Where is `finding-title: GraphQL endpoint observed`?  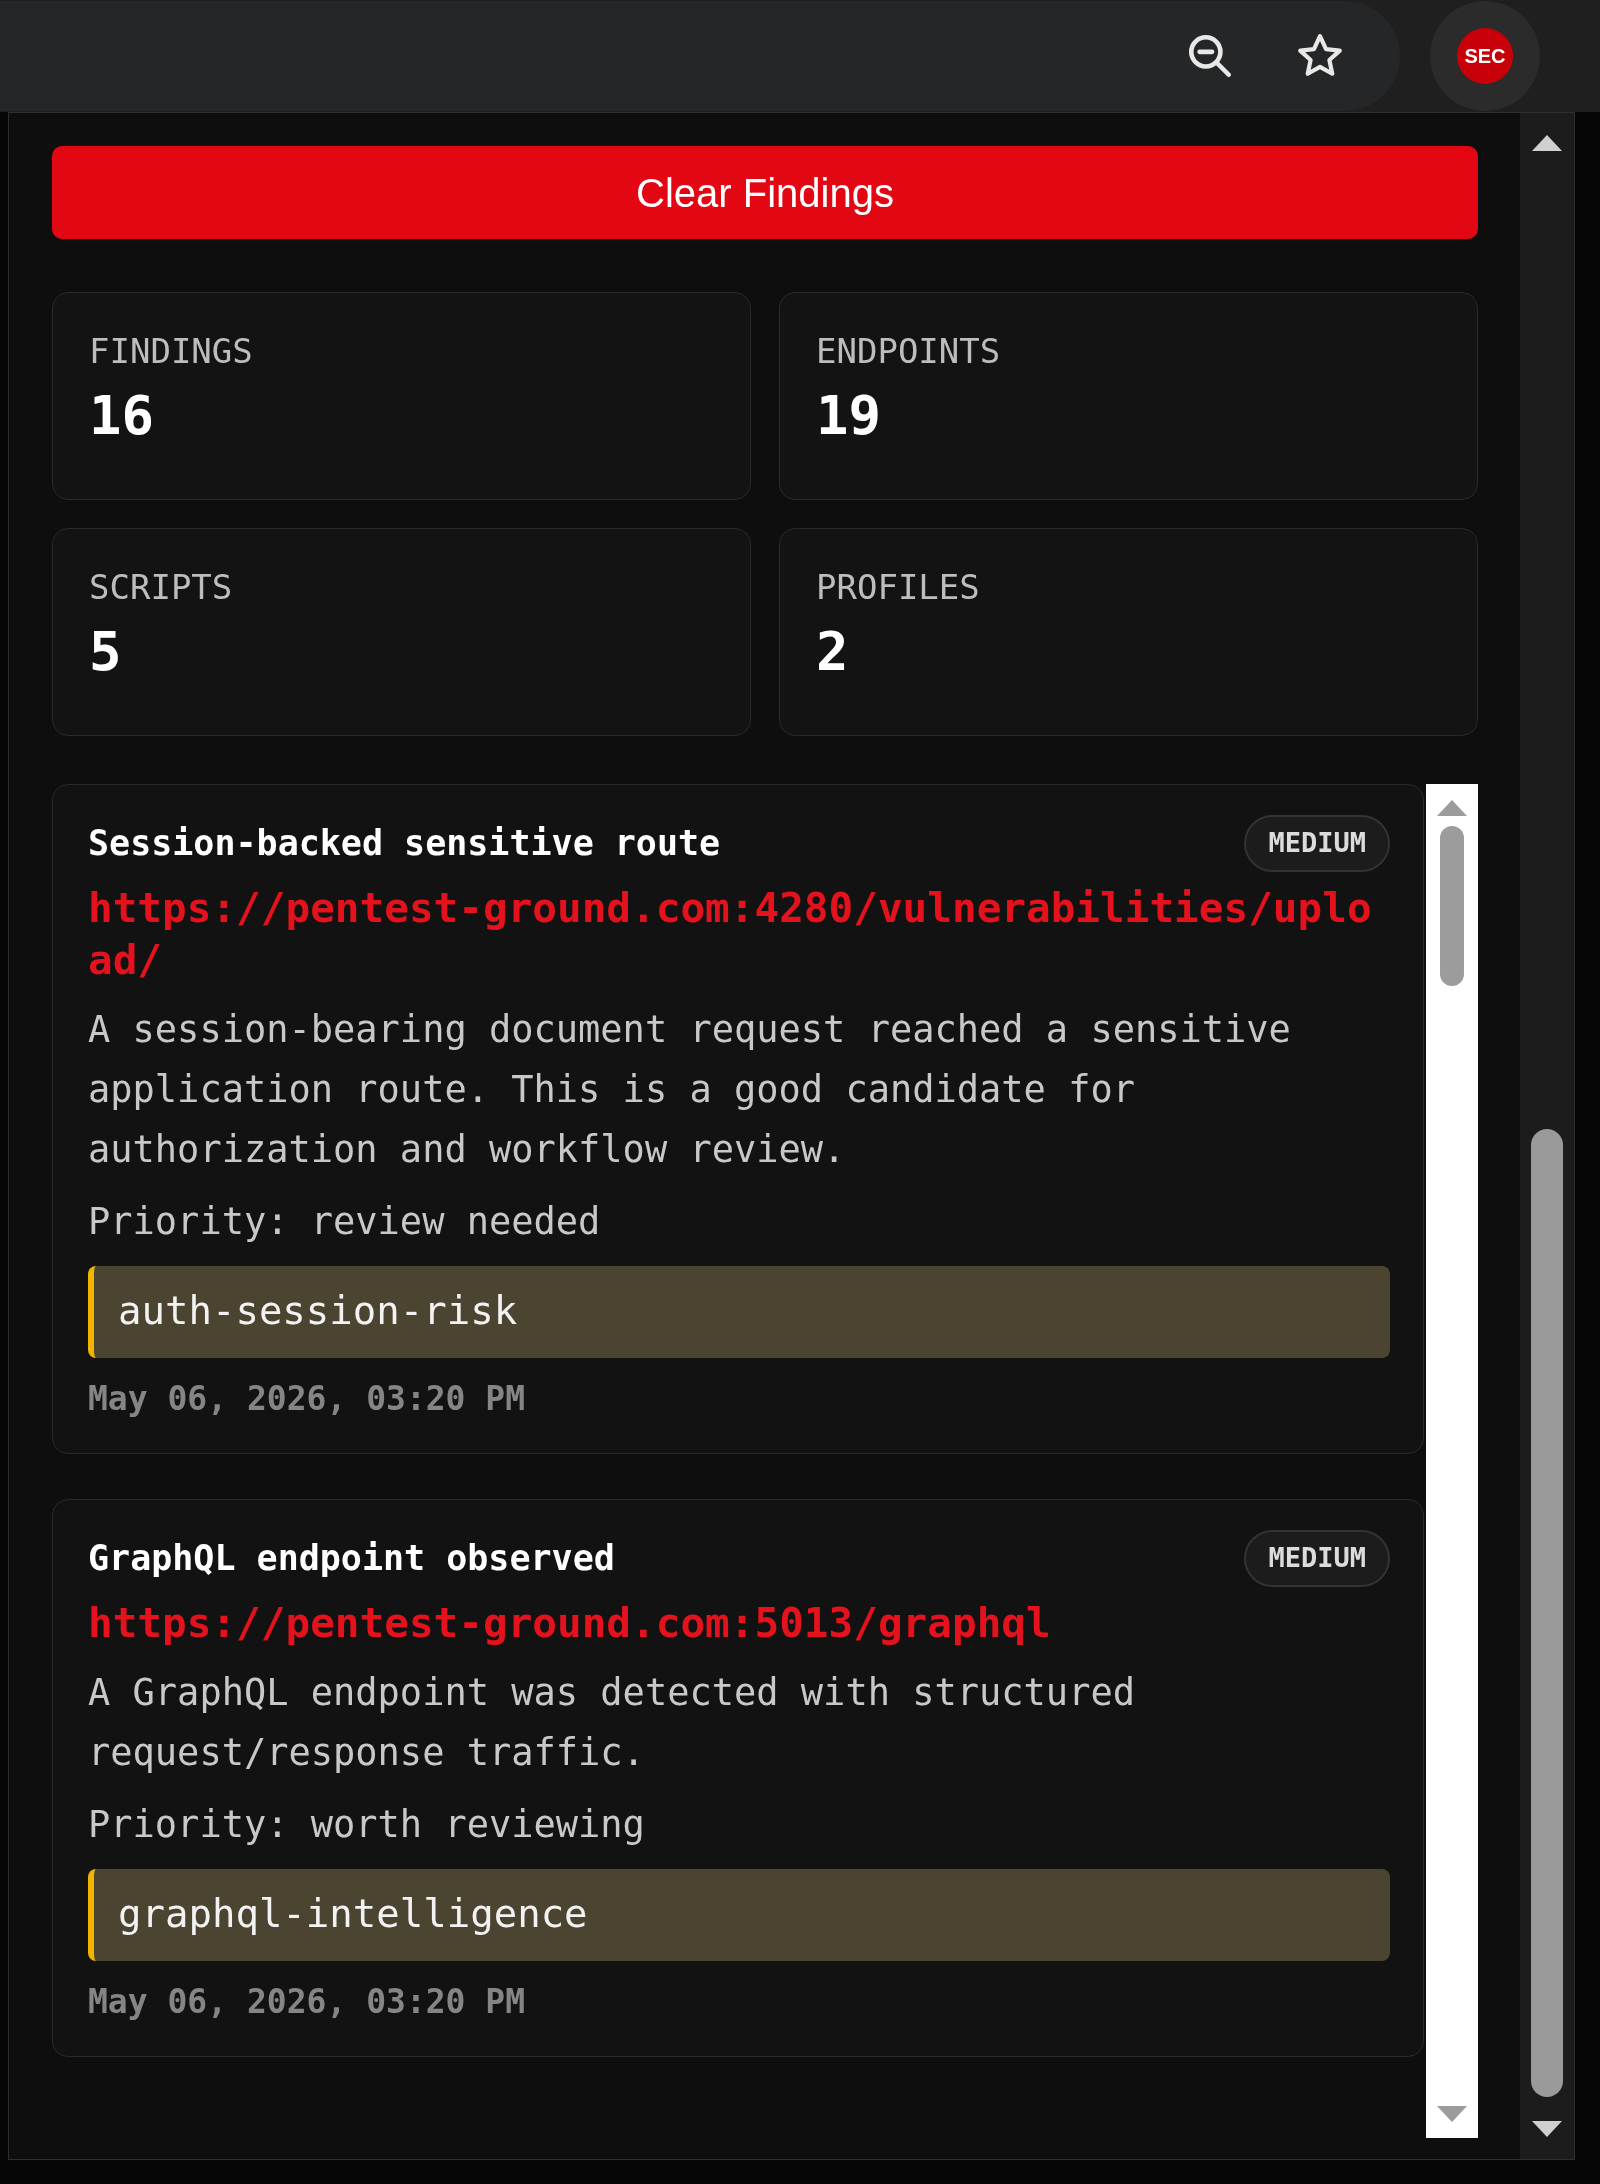 finding-title: GraphQL endpoint observed is located at coordinates (351, 1558).